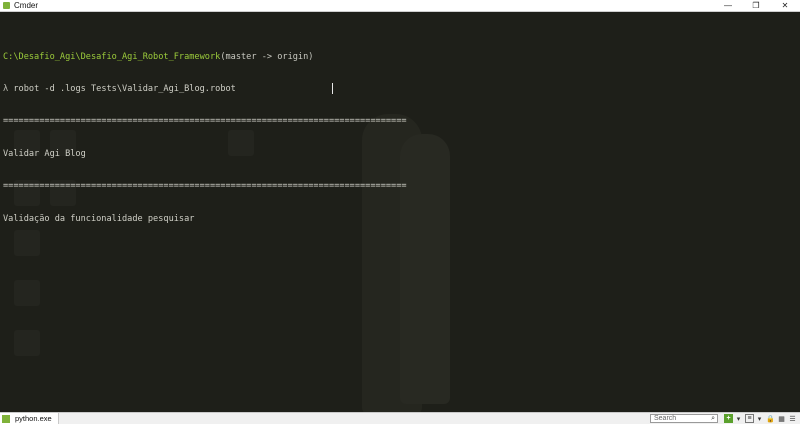 The width and height of the screenshot is (800, 424). I want to click on git-branch: (master -> origin), so click(267, 56).